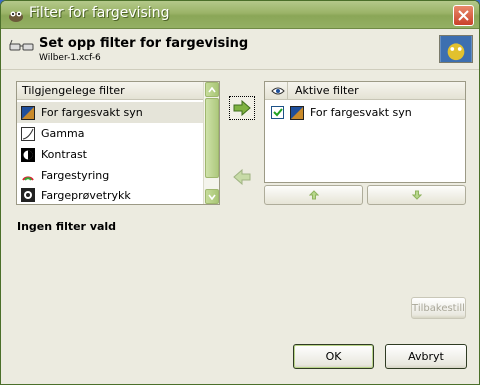 This screenshot has width=480, height=385. Describe the element at coordinates (327, 90) in the screenshot. I see `active-filters-header-label: Aktive filter` at that location.